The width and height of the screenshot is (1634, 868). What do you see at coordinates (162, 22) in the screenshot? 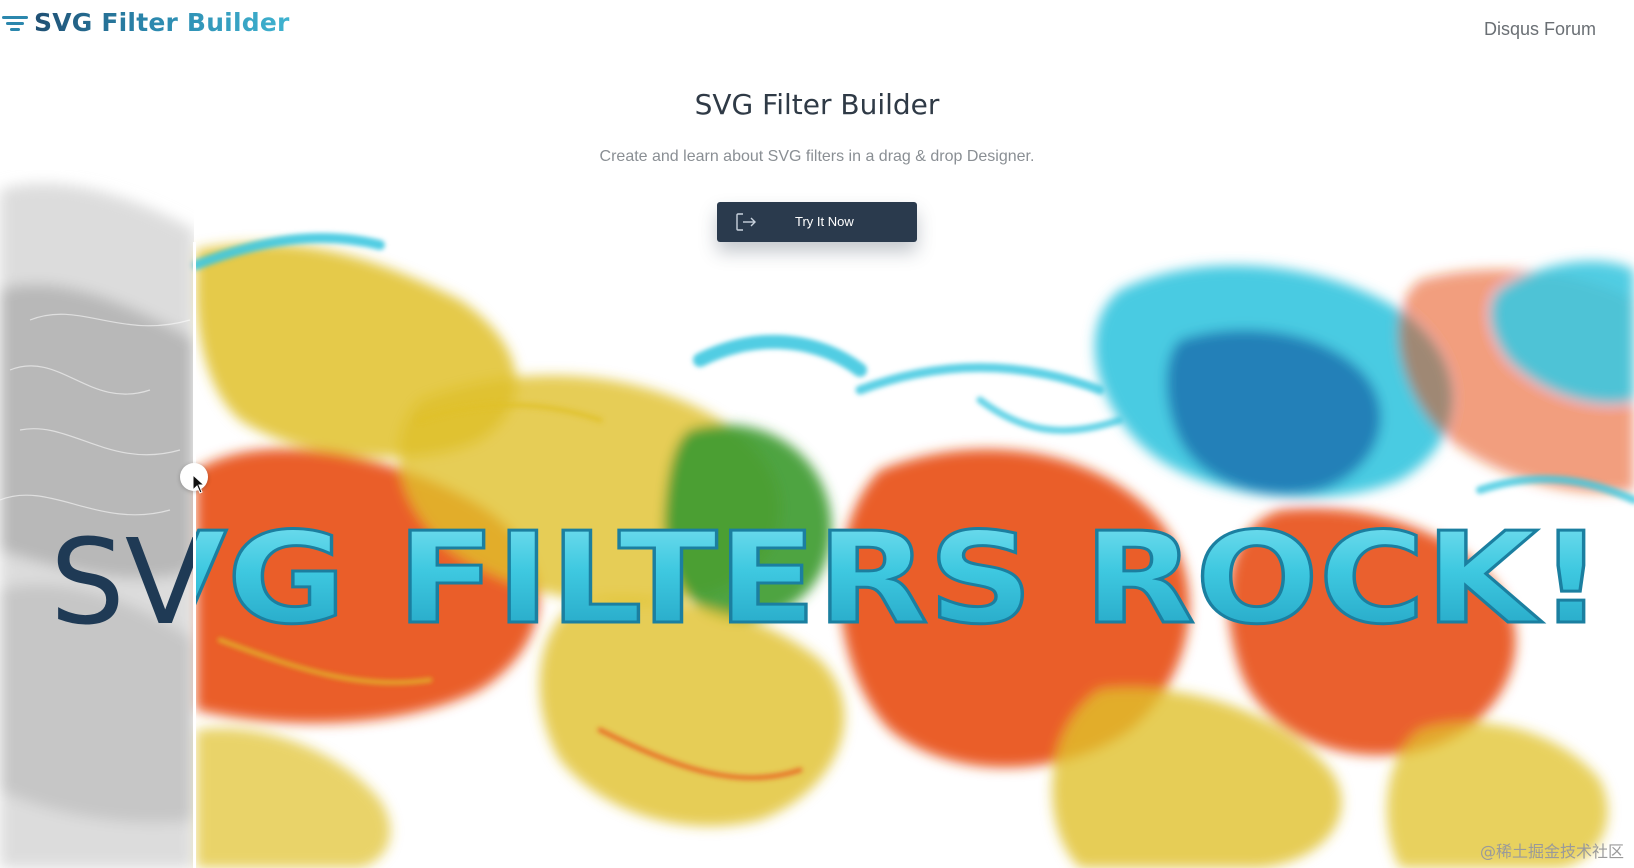
I see `brand-name: SVG Filter Builder` at bounding box center [162, 22].